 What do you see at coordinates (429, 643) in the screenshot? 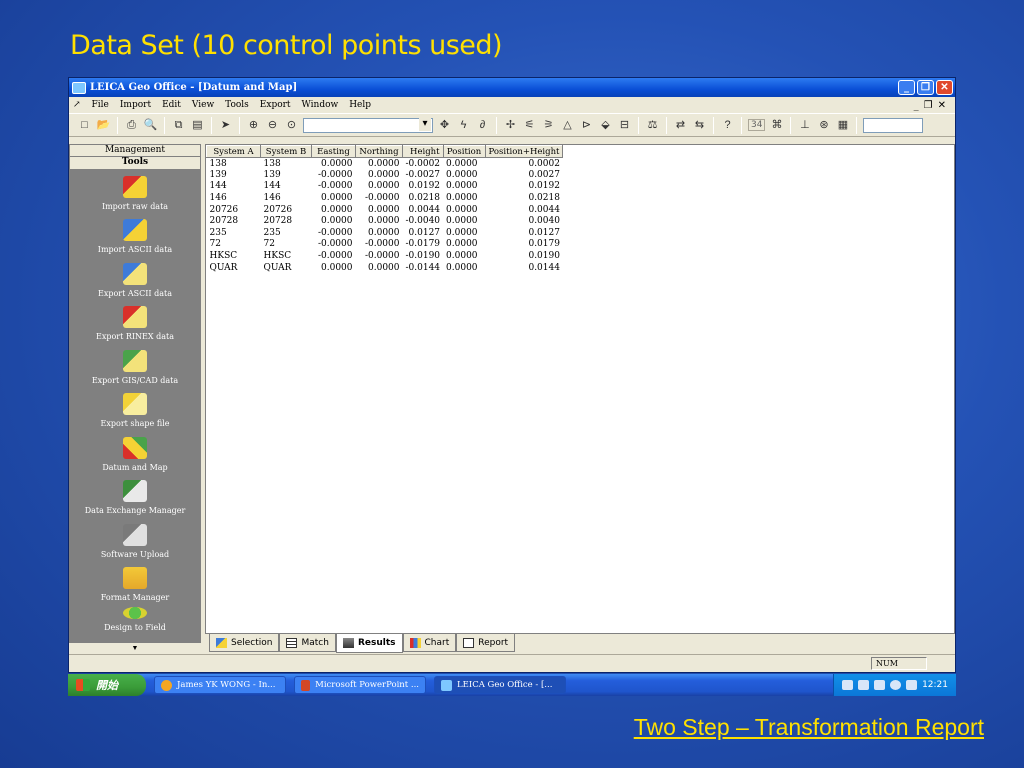
I see `tab-chart: Chart` at bounding box center [429, 643].